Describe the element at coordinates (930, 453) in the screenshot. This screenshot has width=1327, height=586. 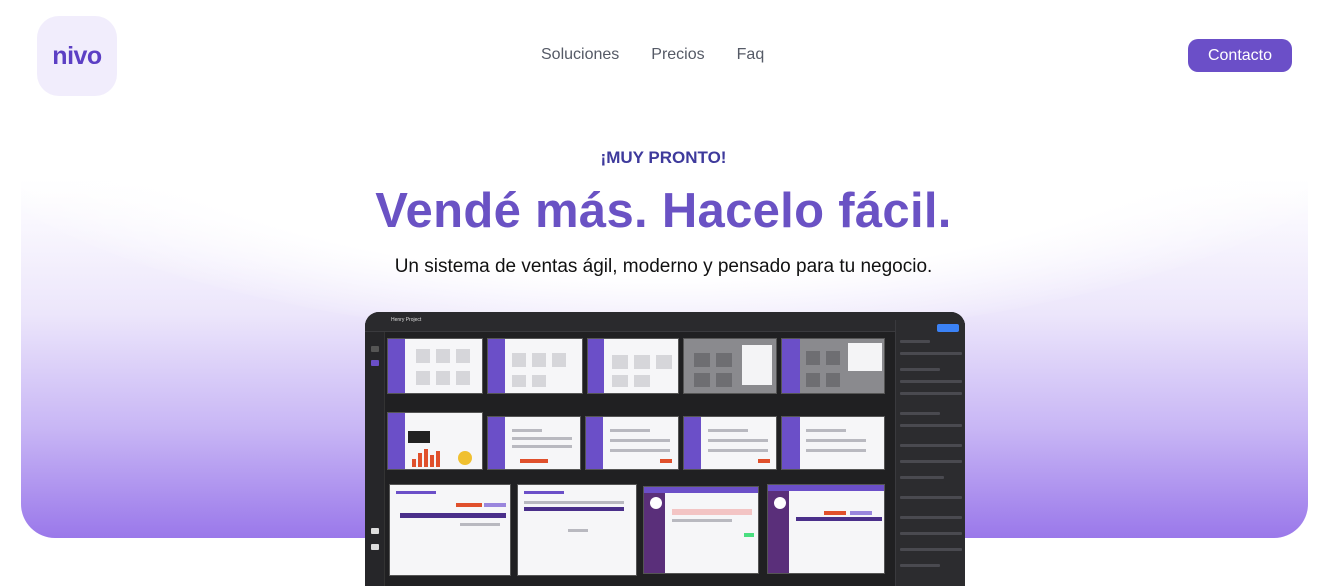
I see `mockup-properties-panel` at that location.